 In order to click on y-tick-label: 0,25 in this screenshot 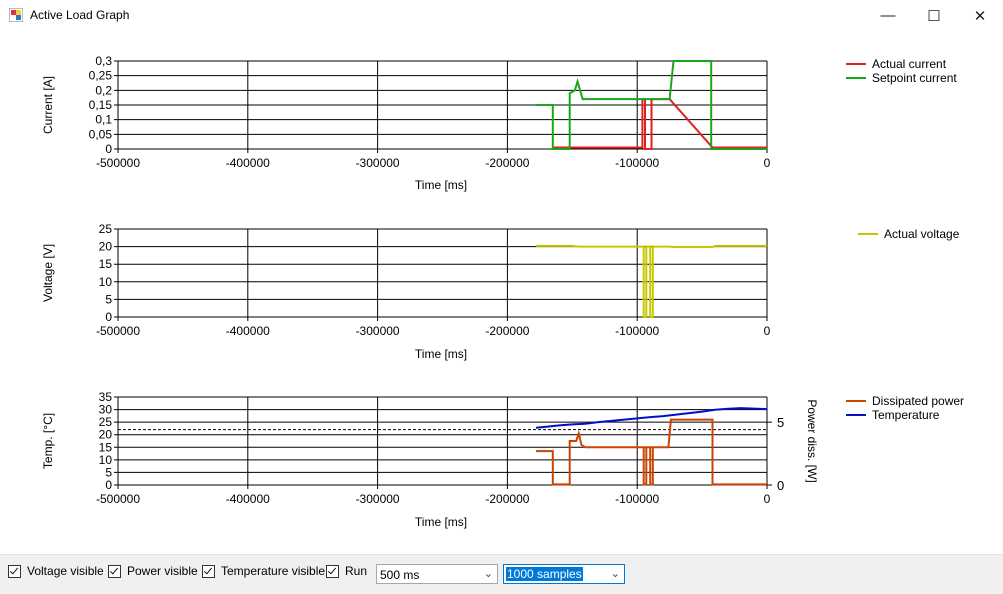, I will do `click(101, 76)`.